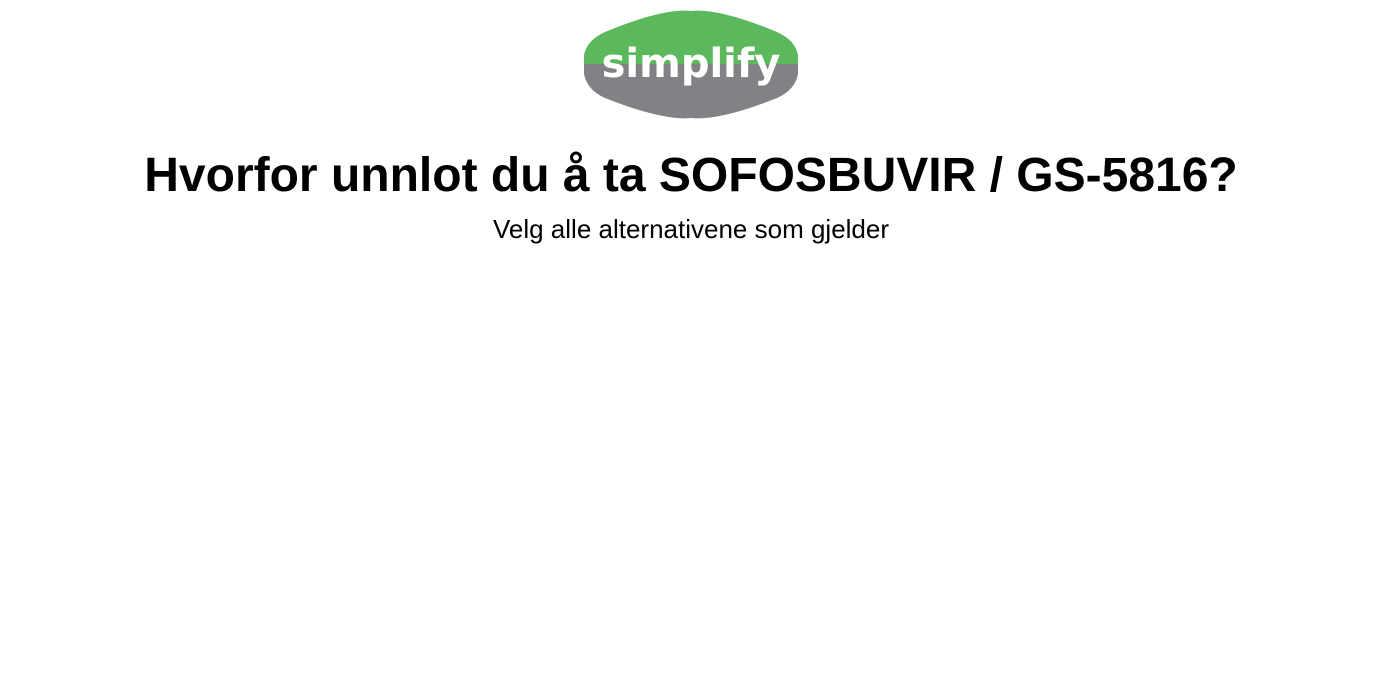 The height and width of the screenshot is (683, 1382). I want to click on question-subtitle: Velg alle alternativene som gjelder, so click(691, 229).